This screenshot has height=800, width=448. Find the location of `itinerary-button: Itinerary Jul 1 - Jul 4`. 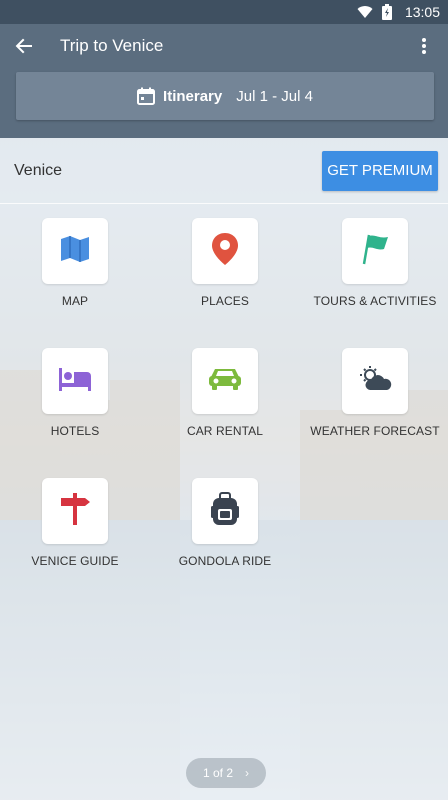

itinerary-button: Itinerary Jul 1 - Jul 4 is located at coordinates (225, 96).